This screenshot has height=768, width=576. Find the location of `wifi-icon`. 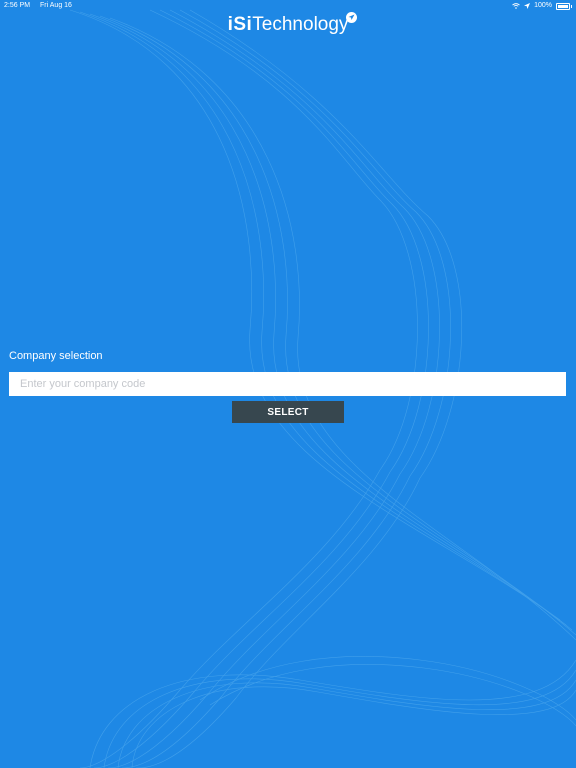

wifi-icon is located at coordinates (516, 6).